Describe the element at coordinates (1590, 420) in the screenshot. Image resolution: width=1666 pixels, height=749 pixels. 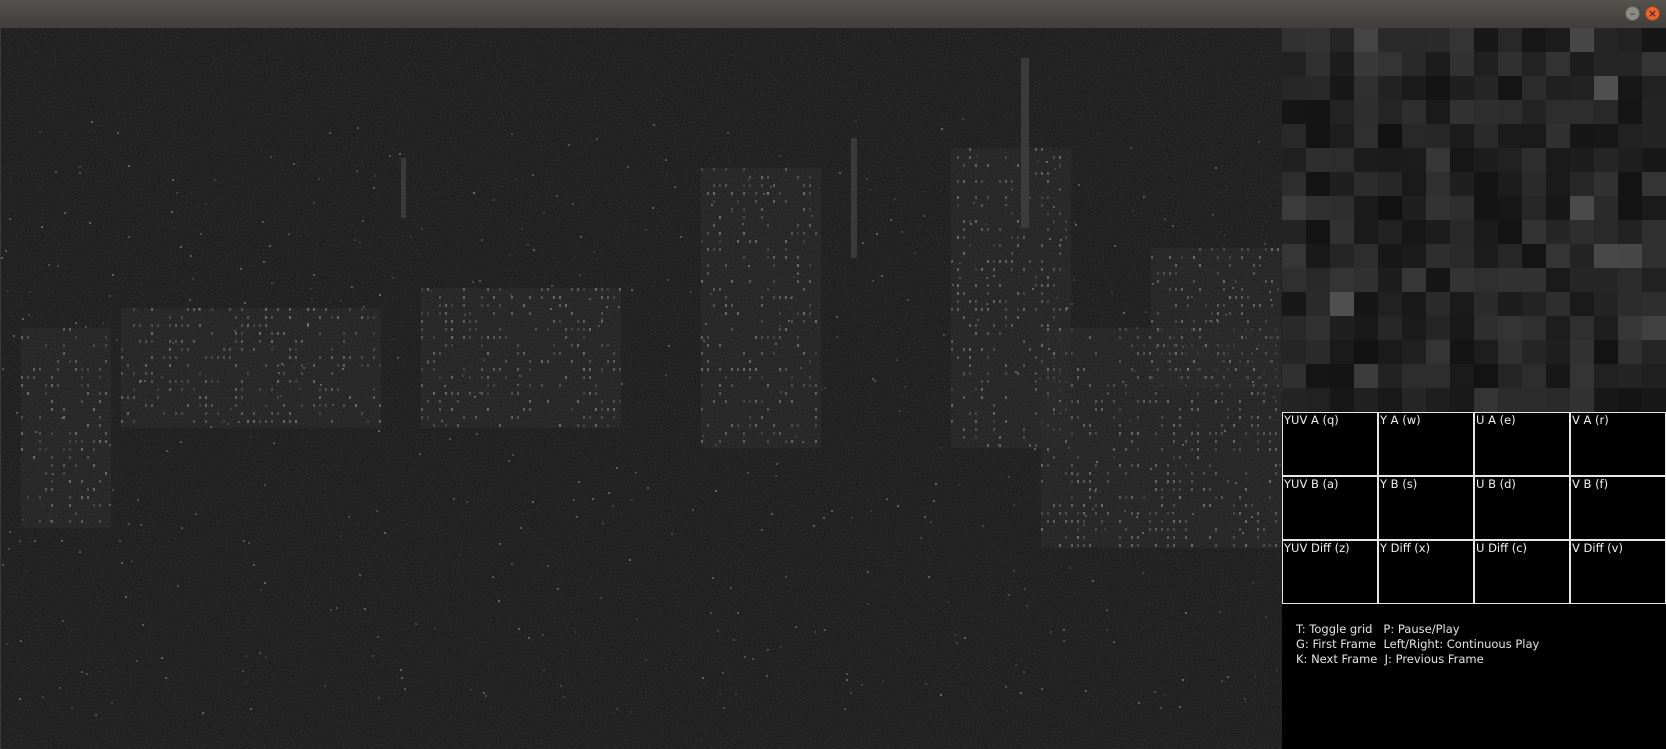
I see `channel-label: V A (r)` at that location.